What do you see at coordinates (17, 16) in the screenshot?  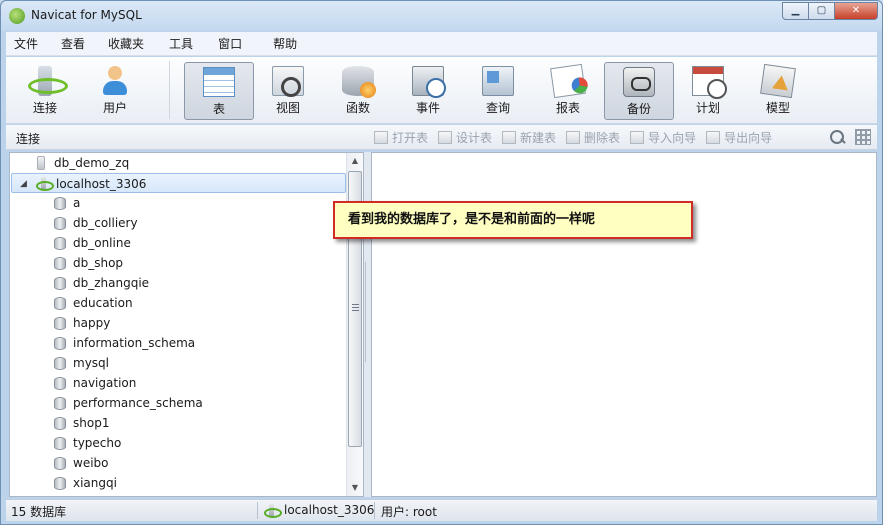 I see `navicat-app-icon` at bounding box center [17, 16].